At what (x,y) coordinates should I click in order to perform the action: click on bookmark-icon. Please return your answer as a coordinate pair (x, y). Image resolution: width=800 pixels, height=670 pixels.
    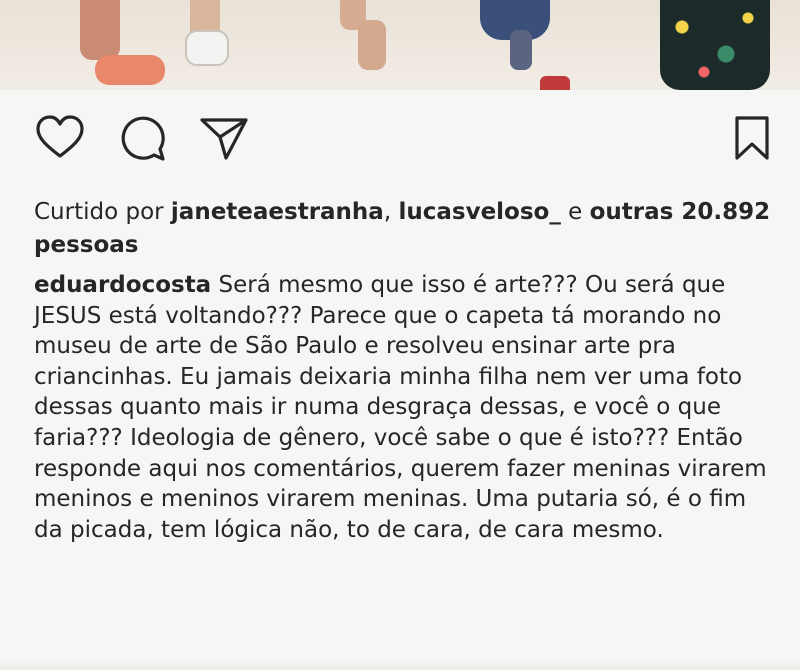
    Looking at the image, I should click on (752, 138).